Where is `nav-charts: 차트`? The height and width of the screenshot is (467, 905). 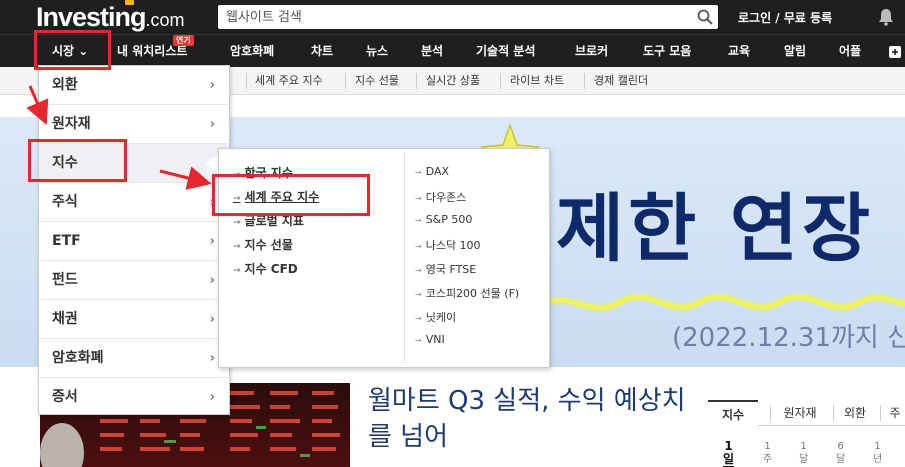
nav-charts: 차트 is located at coordinates (322, 51).